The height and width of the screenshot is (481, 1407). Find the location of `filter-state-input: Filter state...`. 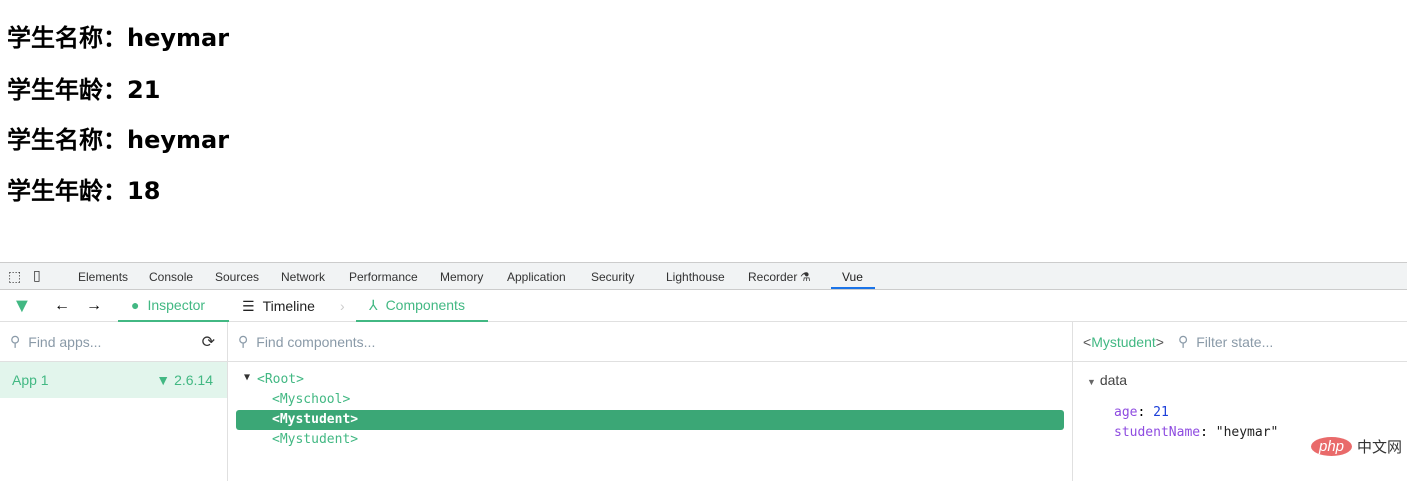

filter-state-input: Filter state... is located at coordinates (1234, 342).